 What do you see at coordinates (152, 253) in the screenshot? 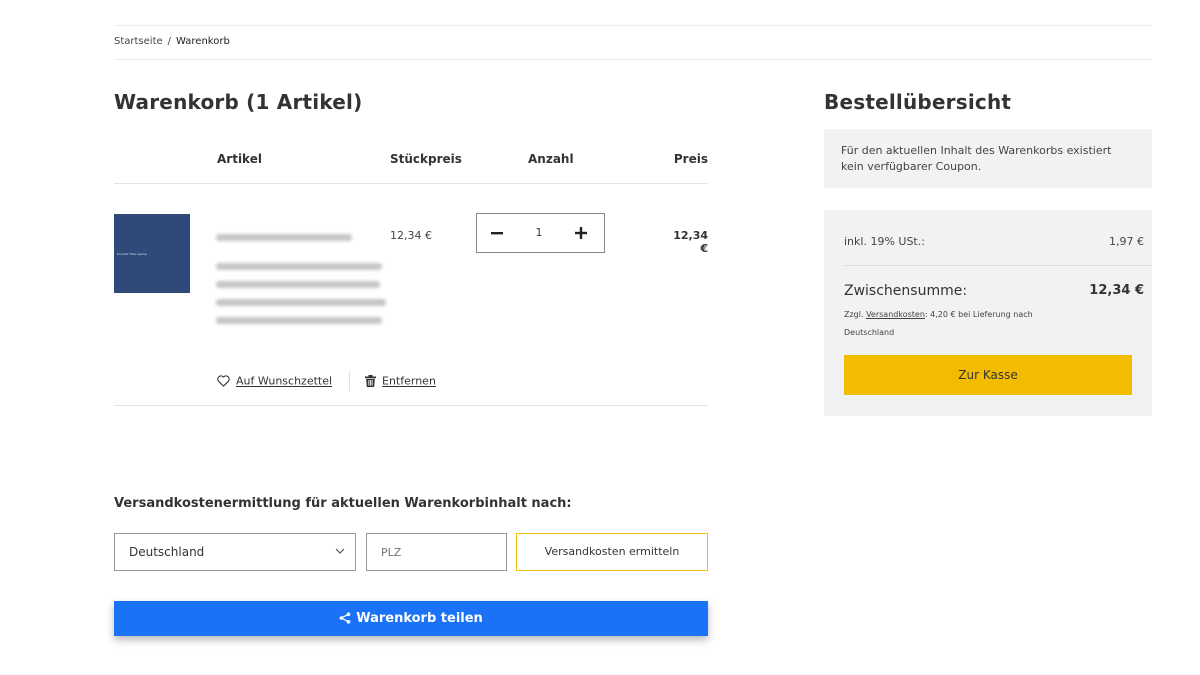
I see `product-thumbnail: Produkt Titel Laptop` at bounding box center [152, 253].